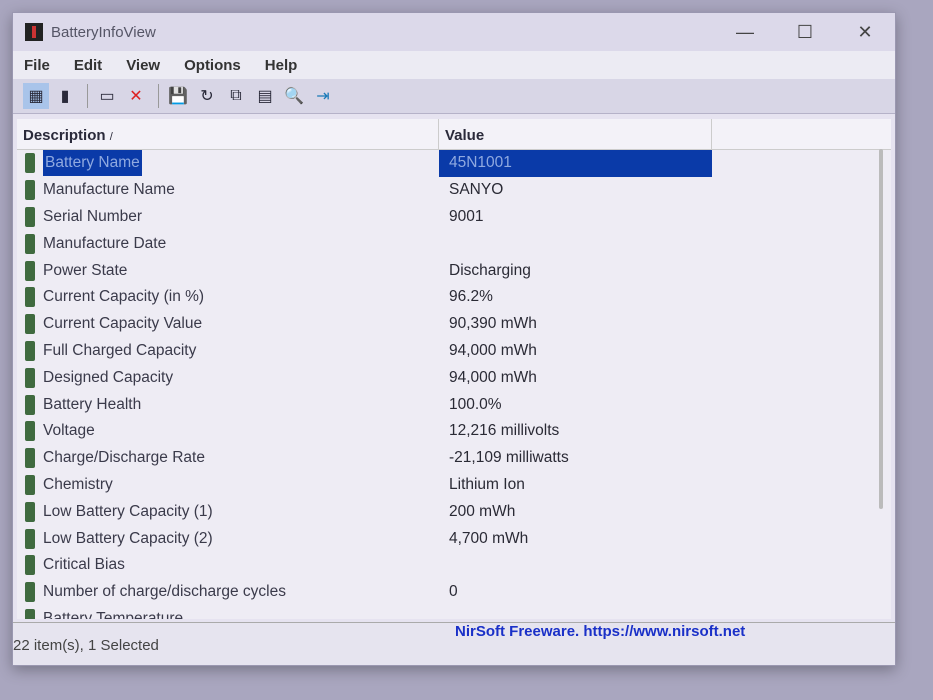  I want to click on table-row: Serial Number 9001, so click(454, 217).